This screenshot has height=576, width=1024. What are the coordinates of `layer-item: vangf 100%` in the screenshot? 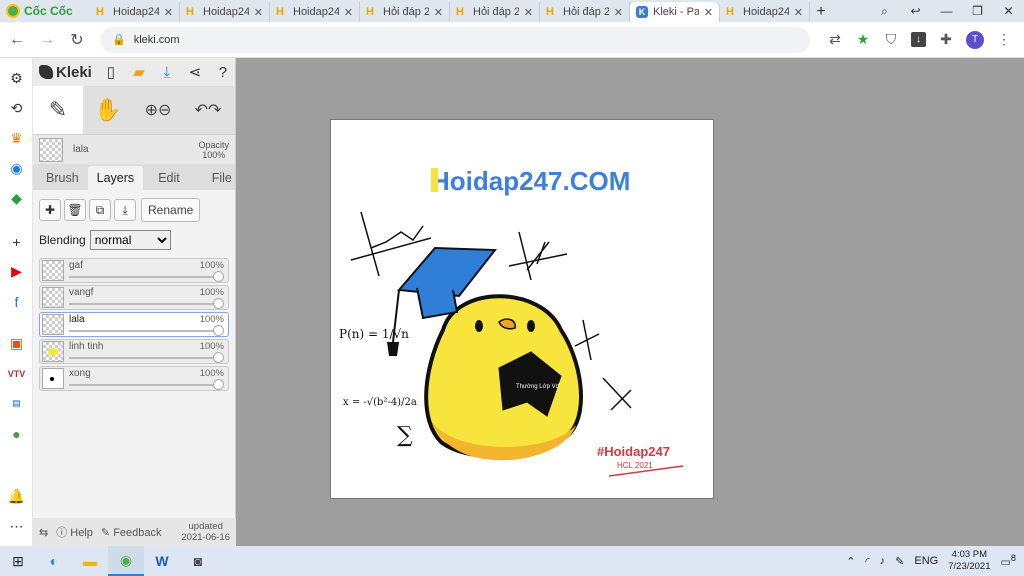 It's located at (134, 297).